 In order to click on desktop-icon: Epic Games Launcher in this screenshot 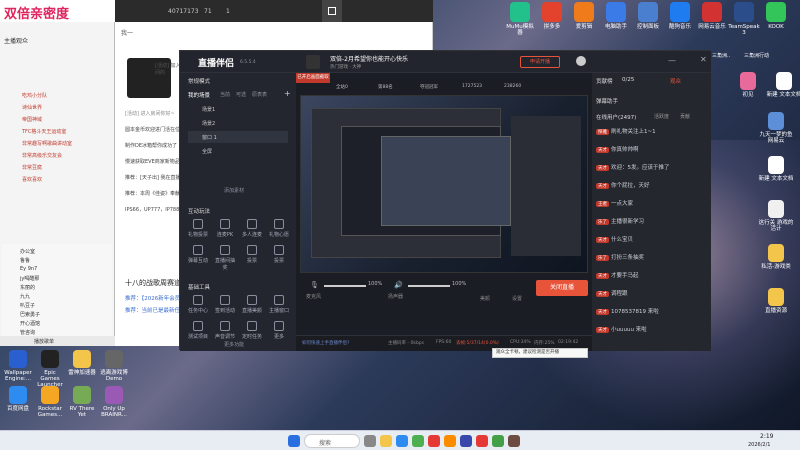, I will do `click(50, 369)`.